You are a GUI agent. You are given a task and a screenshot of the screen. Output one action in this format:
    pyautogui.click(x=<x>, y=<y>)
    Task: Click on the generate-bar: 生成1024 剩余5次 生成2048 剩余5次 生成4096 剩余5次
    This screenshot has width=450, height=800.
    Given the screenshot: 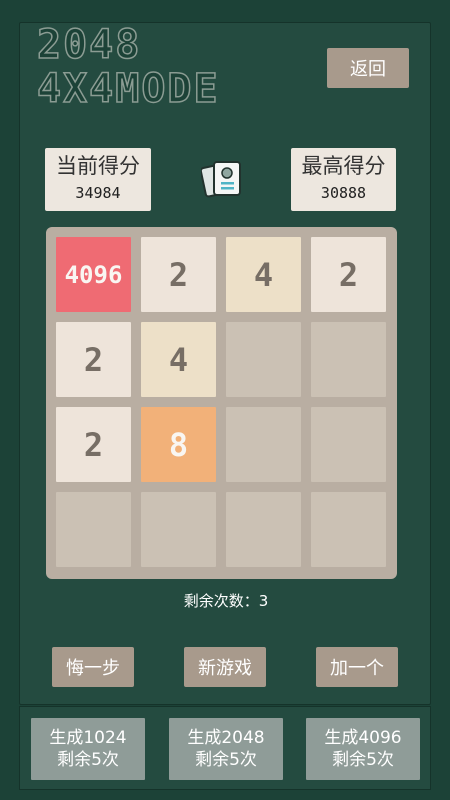 What is the action you would take?
    pyautogui.click(x=225, y=748)
    